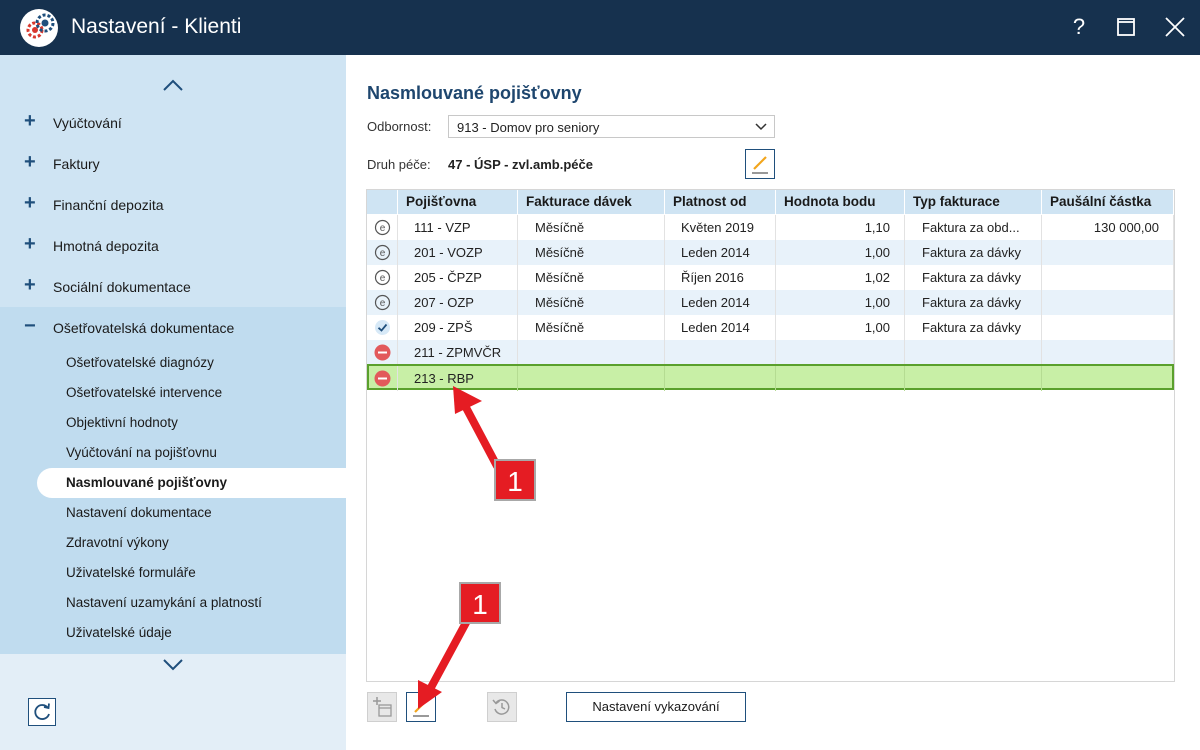 The image size is (1200, 750). I want to click on sidebar-subitem-label: Nasmlouvané pojišťovny, so click(147, 482).